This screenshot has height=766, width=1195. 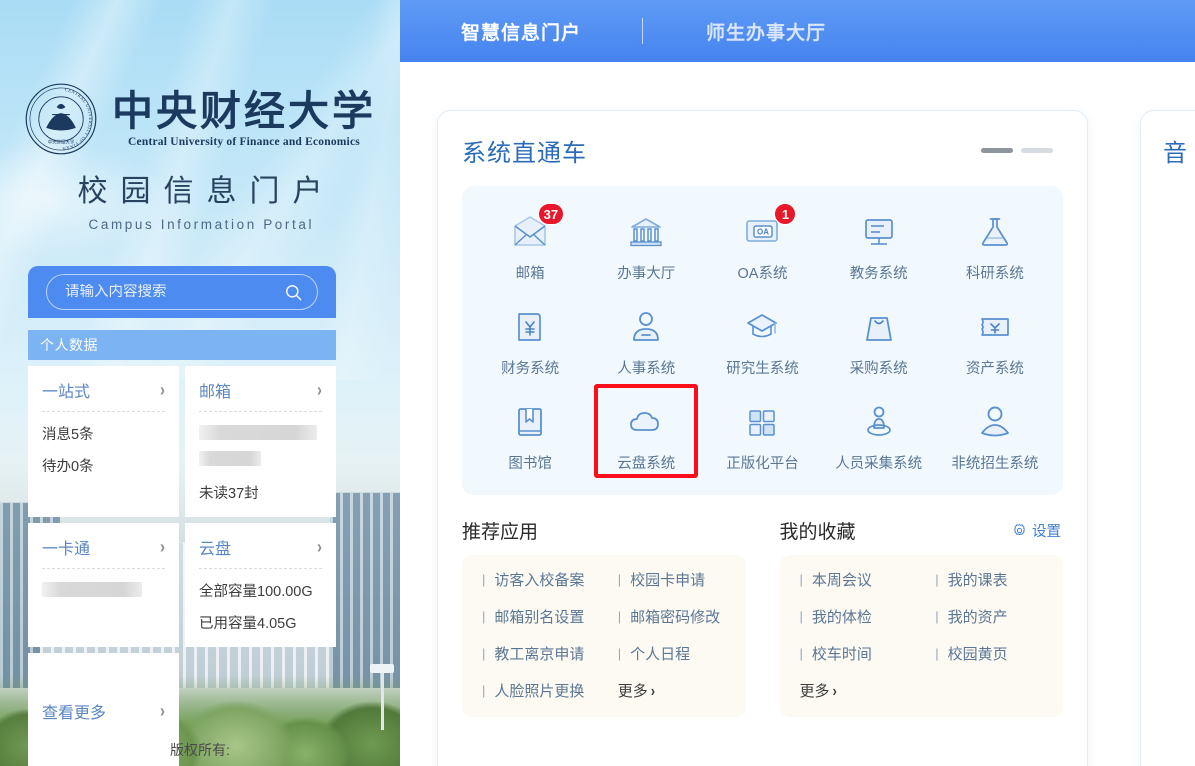 I want to click on app-mailbox: 37 邮箱, so click(x=530, y=246).